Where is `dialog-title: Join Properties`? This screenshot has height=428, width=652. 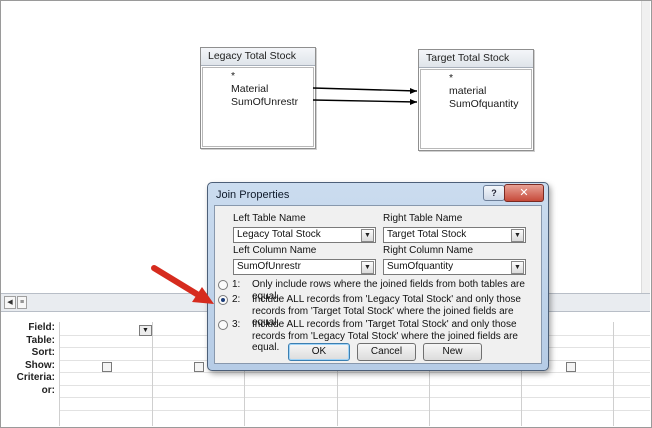 dialog-title: Join Properties is located at coordinates (253, 195).